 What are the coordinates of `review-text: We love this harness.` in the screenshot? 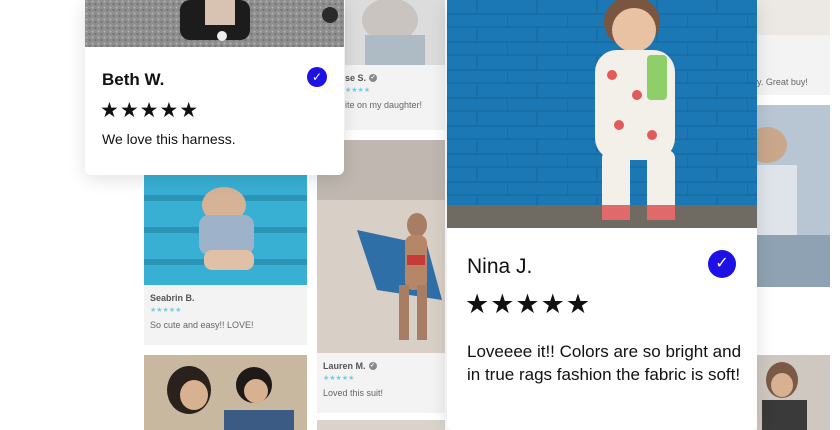 It's located at (169, 139).